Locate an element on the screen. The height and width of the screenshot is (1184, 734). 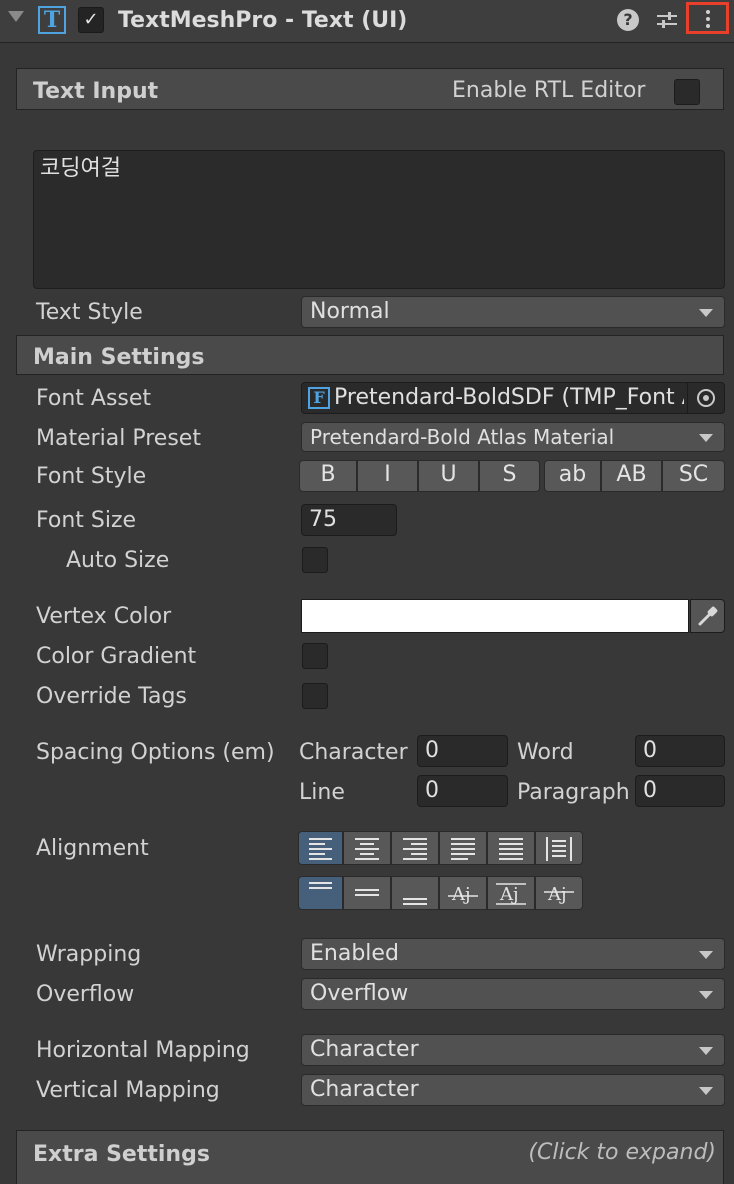
overflow-label: Overflow is located at coordinates (85, 994).